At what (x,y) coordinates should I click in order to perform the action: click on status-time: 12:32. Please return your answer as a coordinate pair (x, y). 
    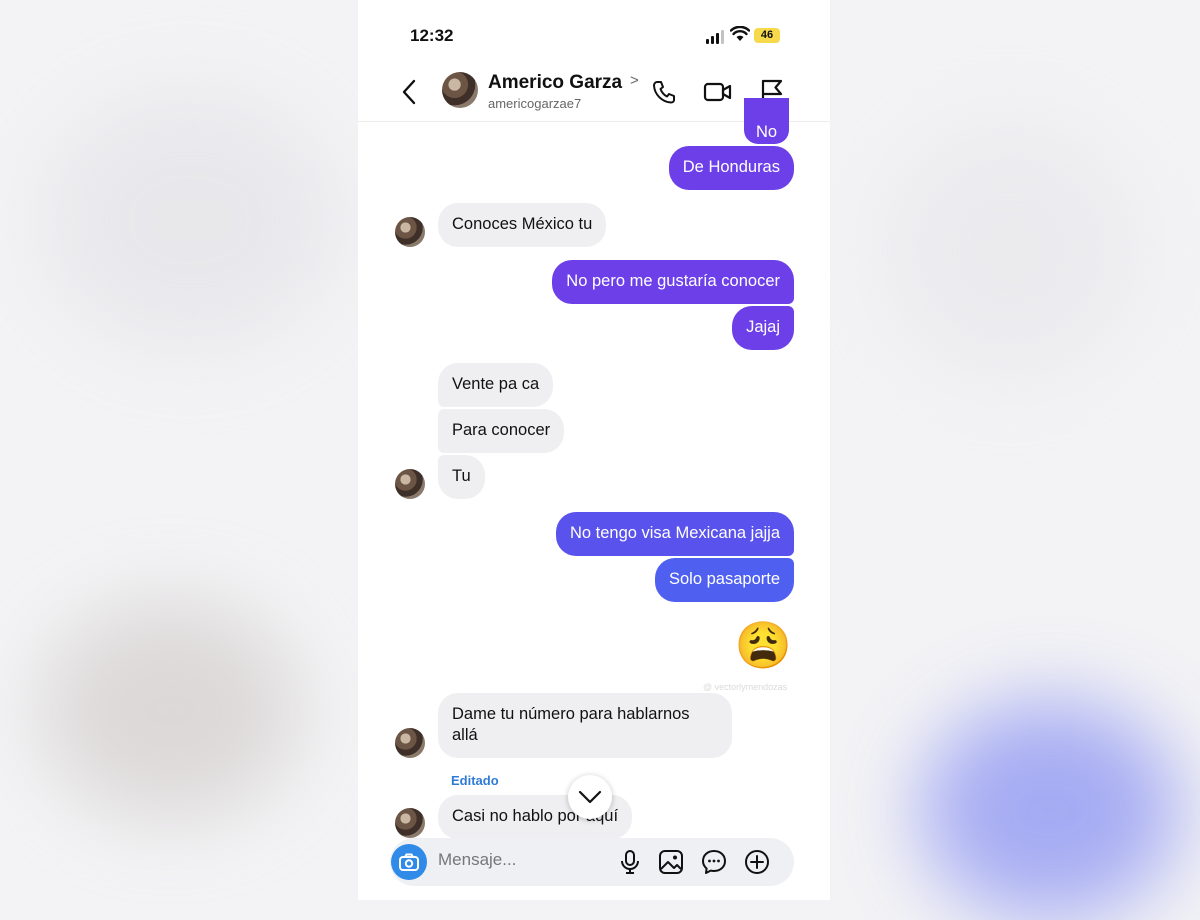
    Looking at the image, I should click on (432, 35).